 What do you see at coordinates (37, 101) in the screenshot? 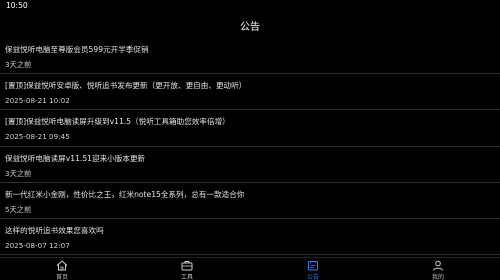
I see `notice-date: 2025-08-21 10:02` at bounding box center [37, 101].